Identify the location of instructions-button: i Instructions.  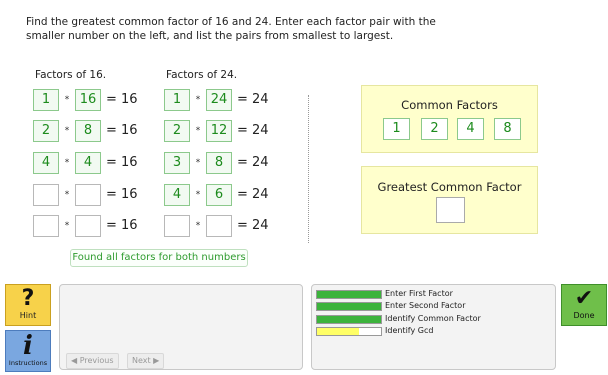
(28, 351).